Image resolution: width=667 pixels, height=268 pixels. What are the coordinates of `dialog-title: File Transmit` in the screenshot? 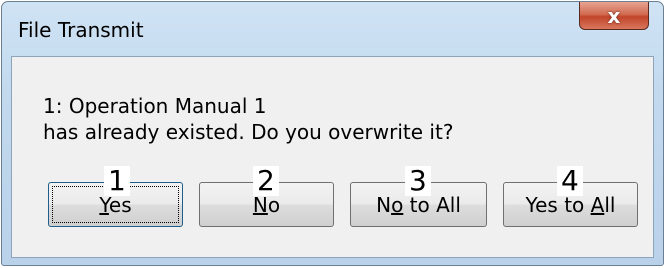 It's located at (81, 30).